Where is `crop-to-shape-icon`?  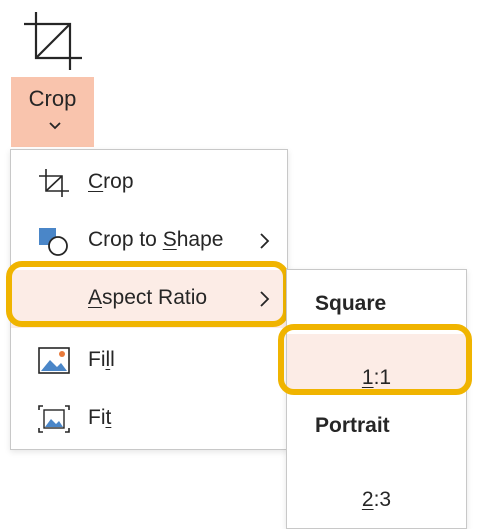 crop-to-shape-icon is located at coordinates (53, 242).